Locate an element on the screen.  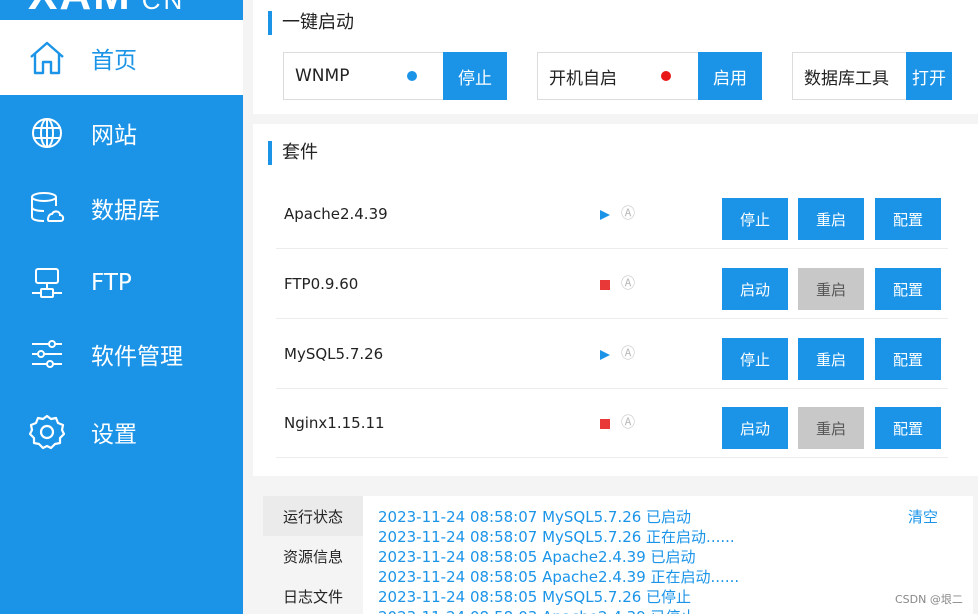
tab-resource-info: 资源信息 is located at coordinates (313, 556).